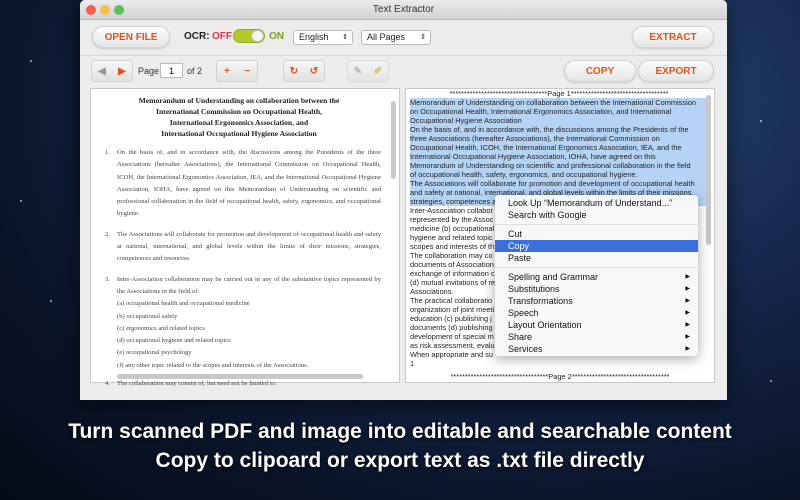 This screenshot has height=500, width=800. I want to click on menu-item-label: Substitutions, so click(534, 289).